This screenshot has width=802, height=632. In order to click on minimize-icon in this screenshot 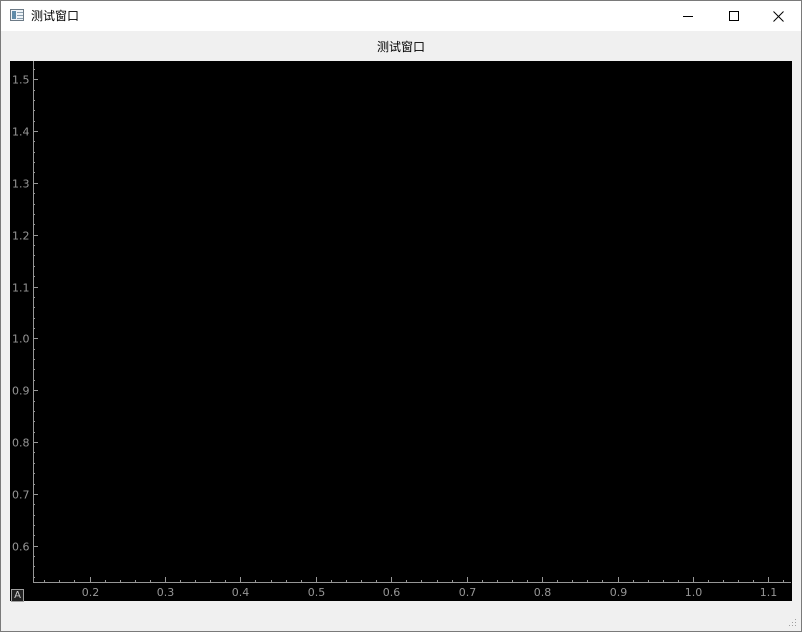, I will do `click(688, 16)`.